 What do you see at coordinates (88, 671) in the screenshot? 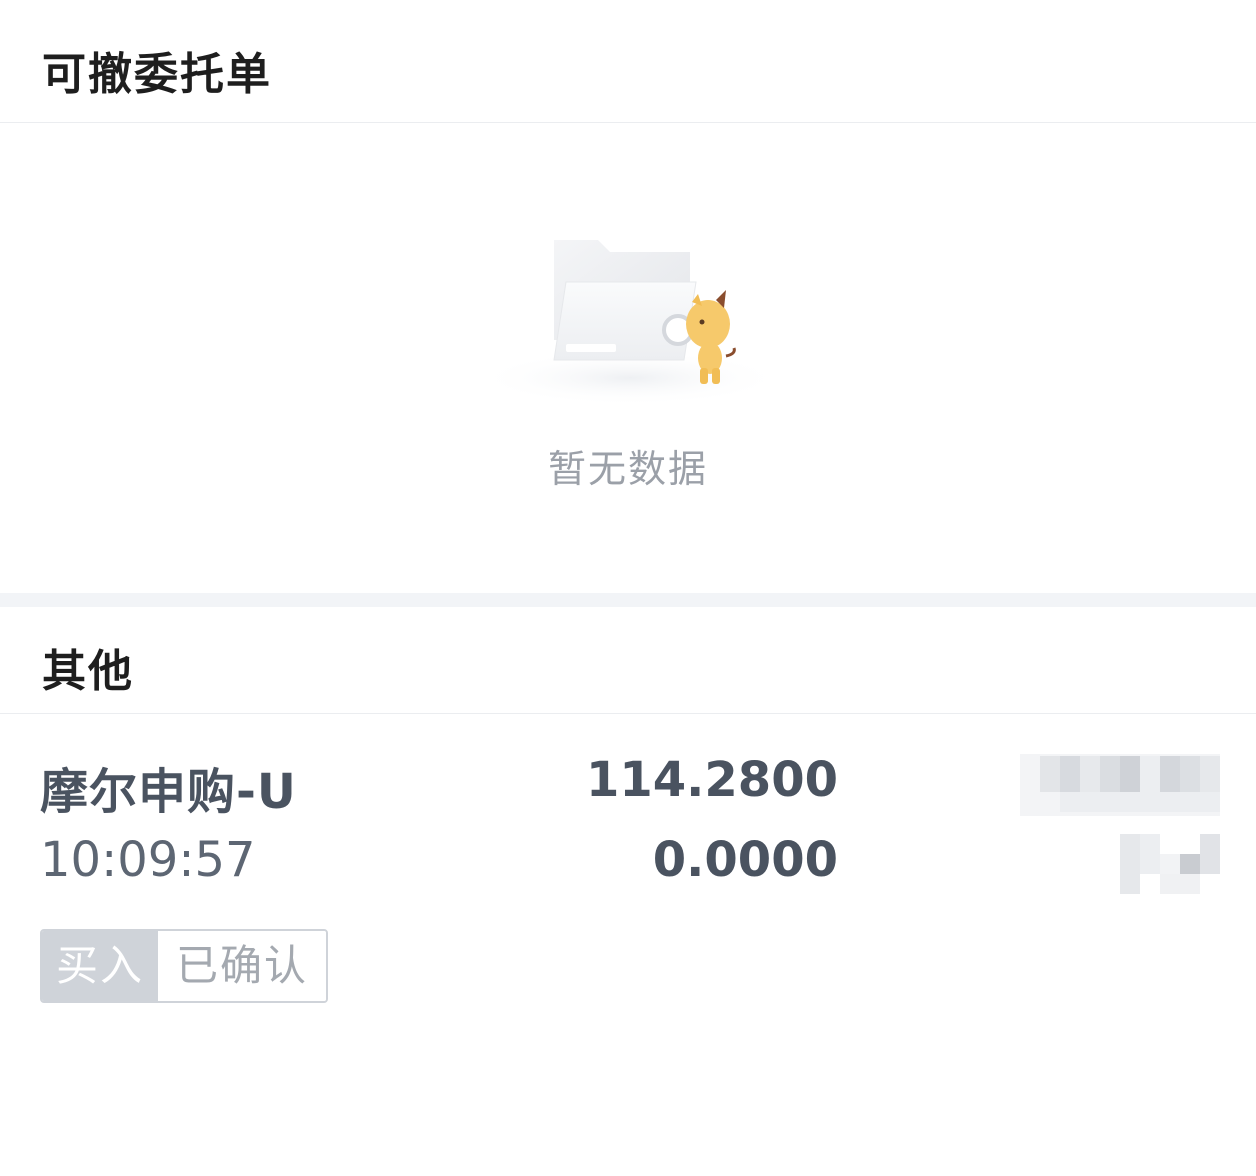
I see `section-title: 其他` at bounding box center [88, 671].